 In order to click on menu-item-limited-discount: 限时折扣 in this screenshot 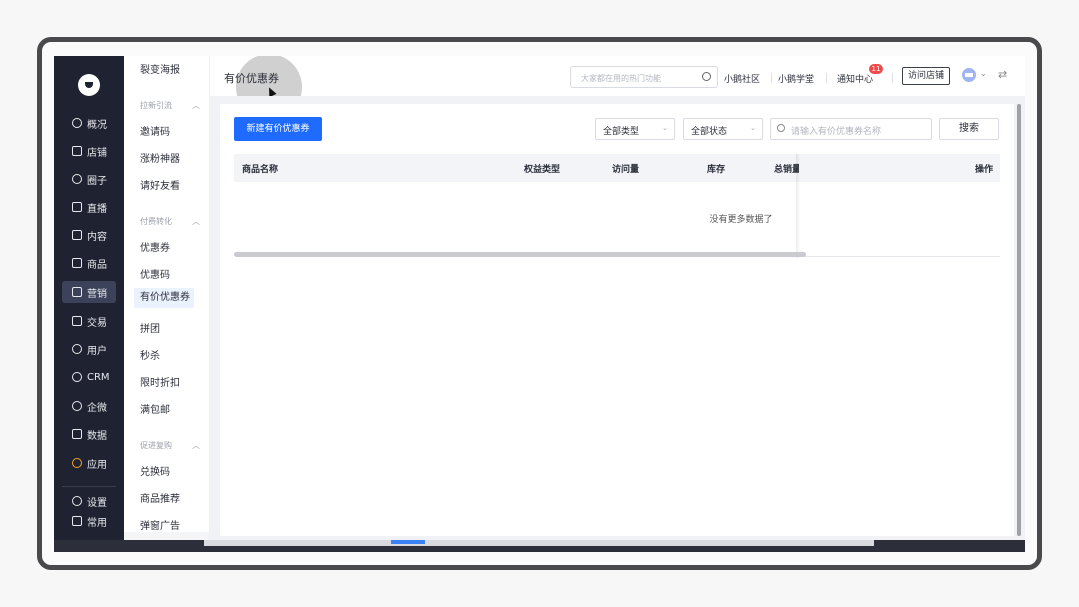, I will do `click(160, 381)`.